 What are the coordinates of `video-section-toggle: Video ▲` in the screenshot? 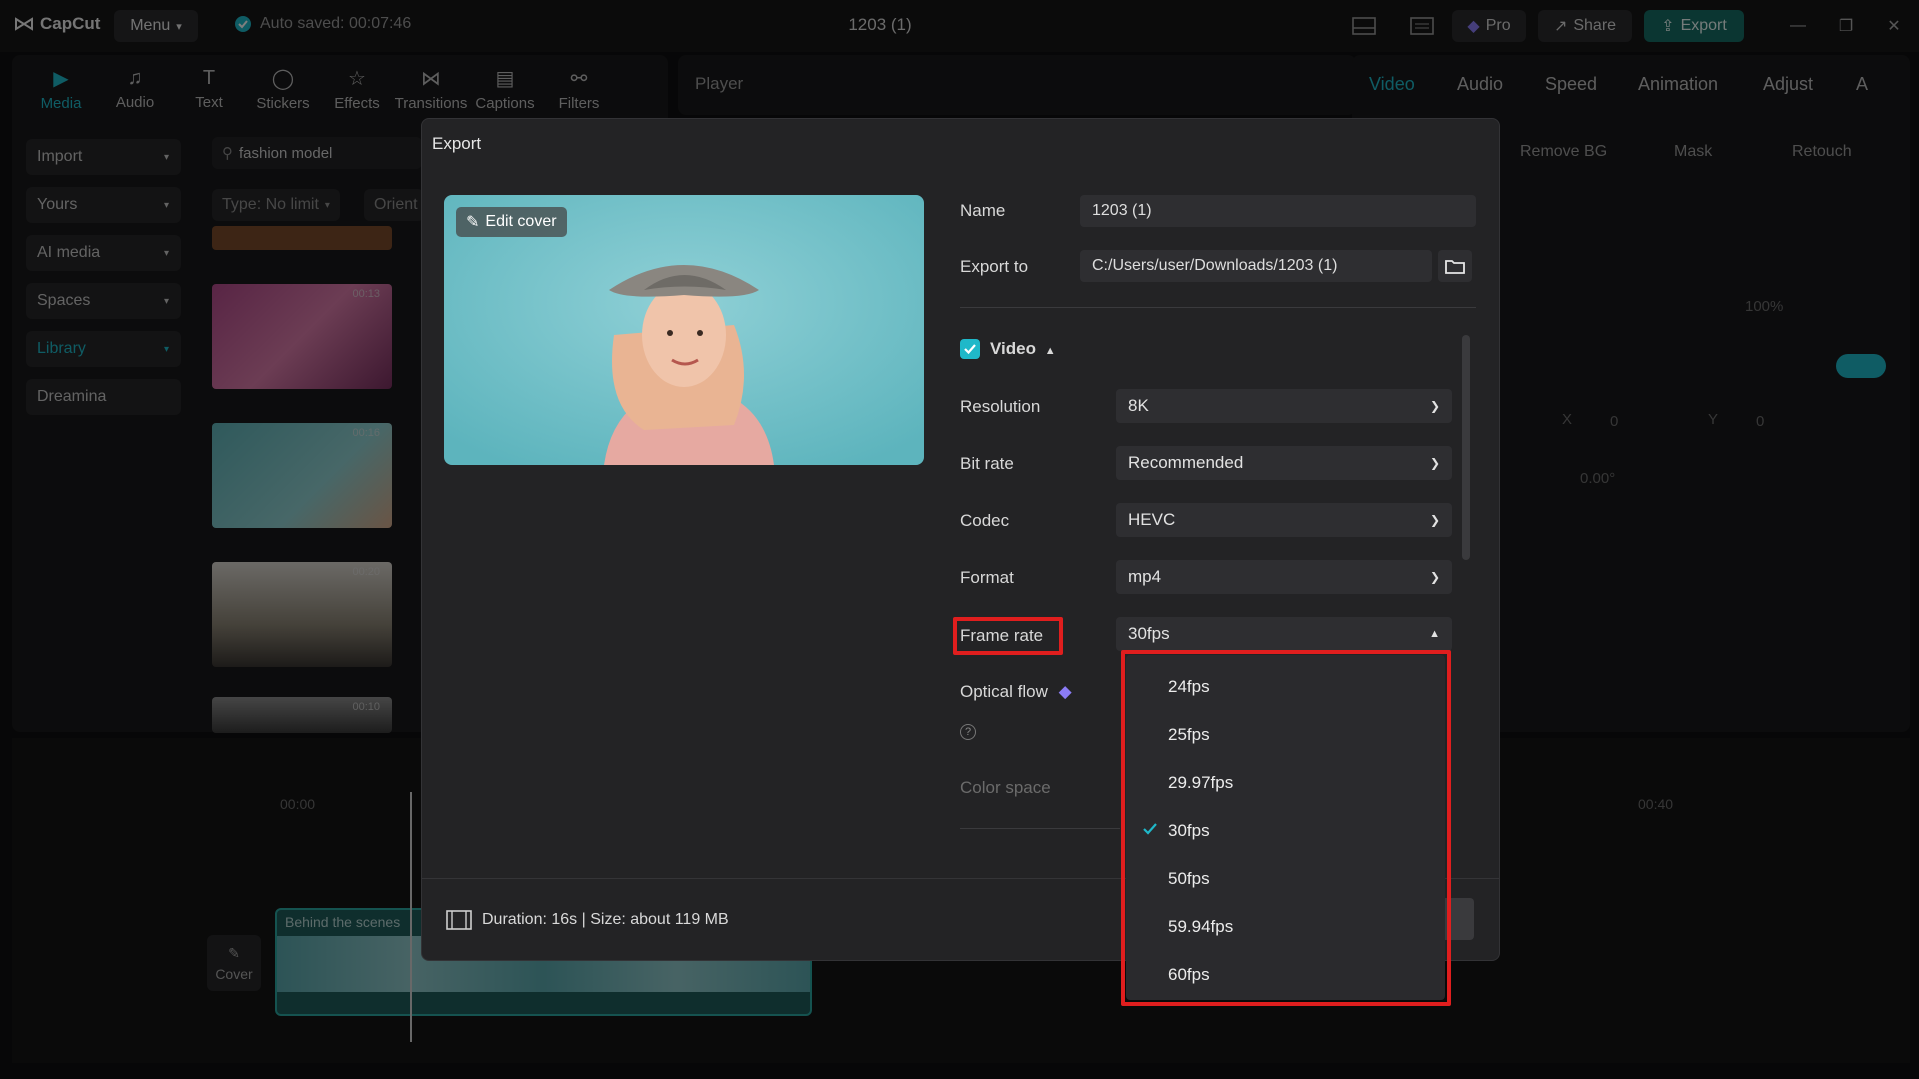 It's located at (1023, 349).